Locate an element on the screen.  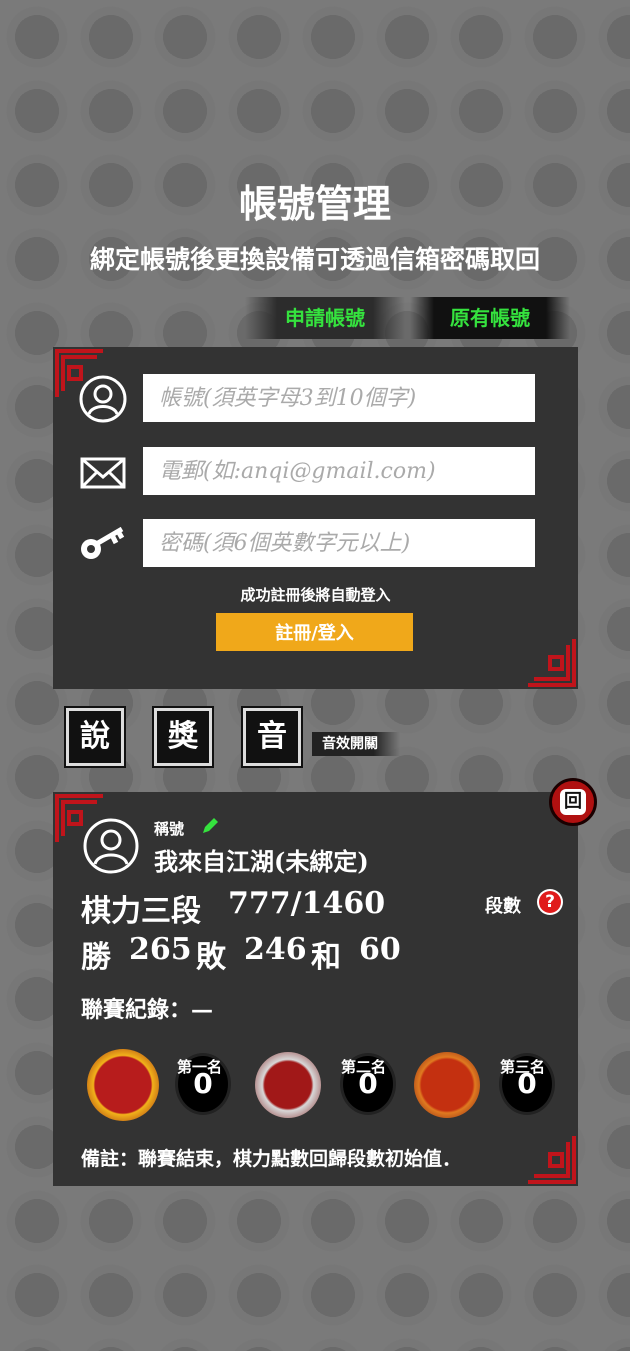
mail-icon is located at coordinates (103, 473).